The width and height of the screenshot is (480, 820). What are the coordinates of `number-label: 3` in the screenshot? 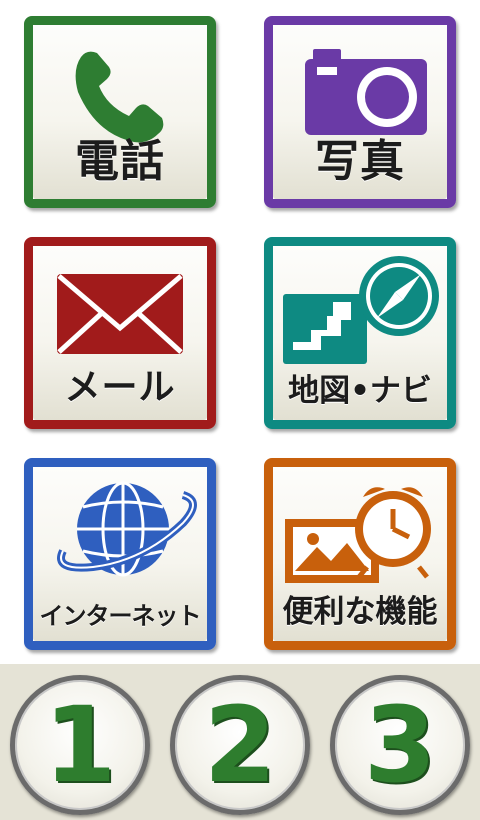 It's located at (400, 745).